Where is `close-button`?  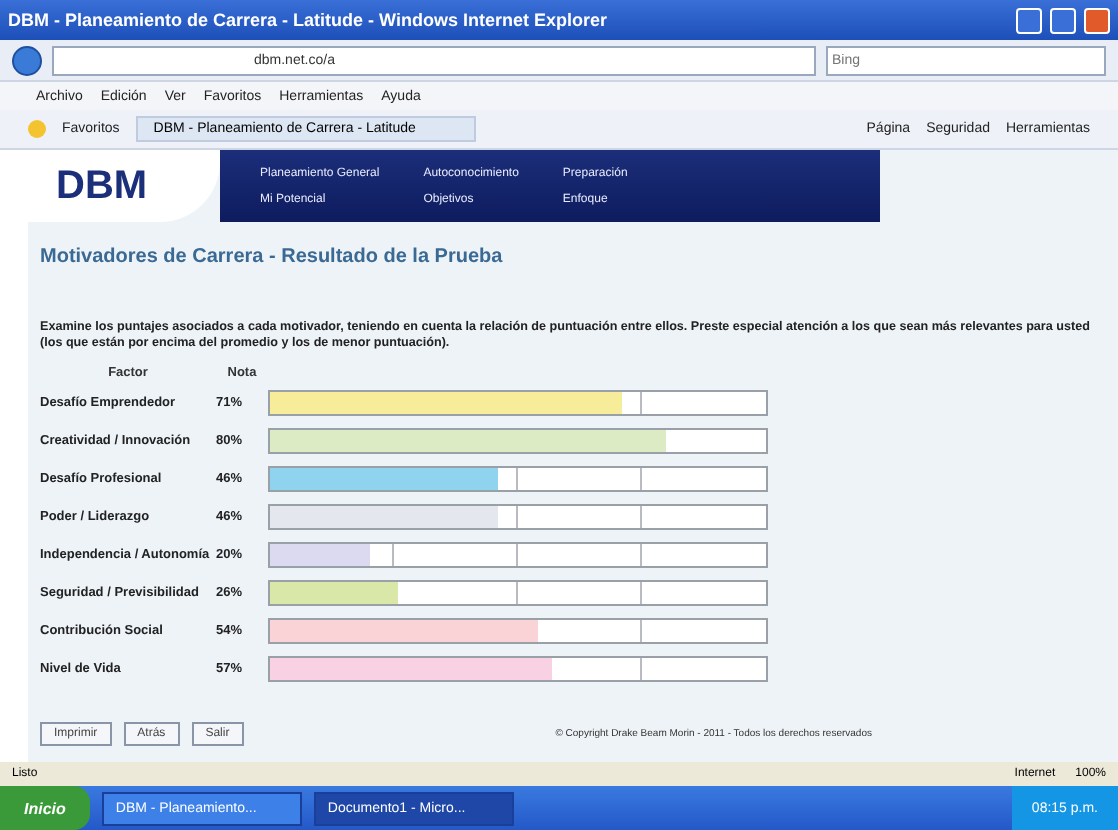 close-button is located at coordinates (1097, 20).